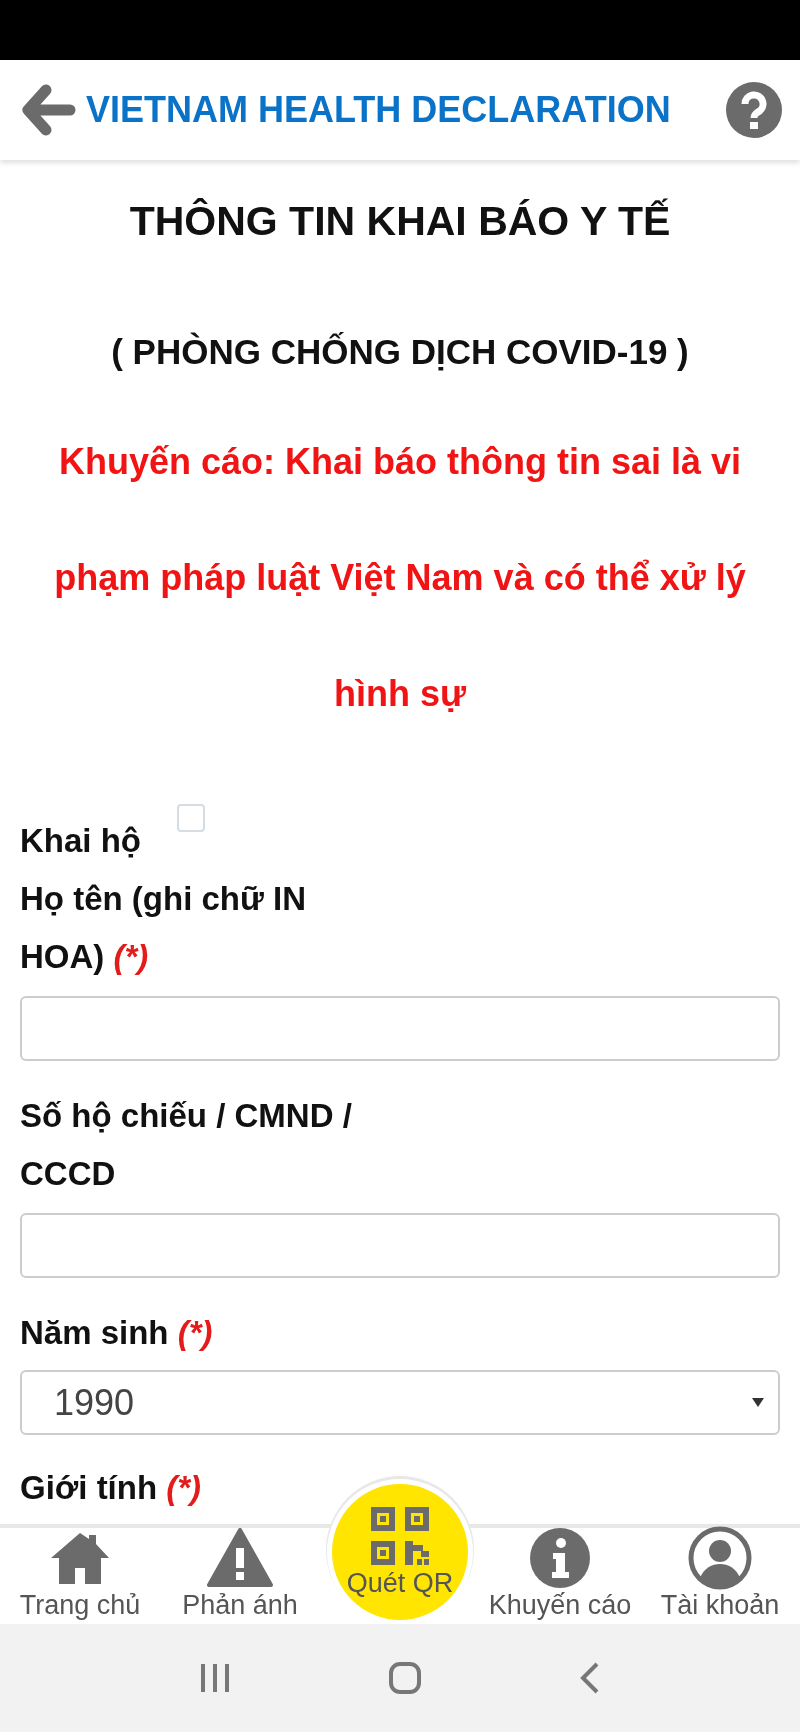  Describe the element at coordinates (240, 1558) in the screenshot. I see `warning-icon` at that location.